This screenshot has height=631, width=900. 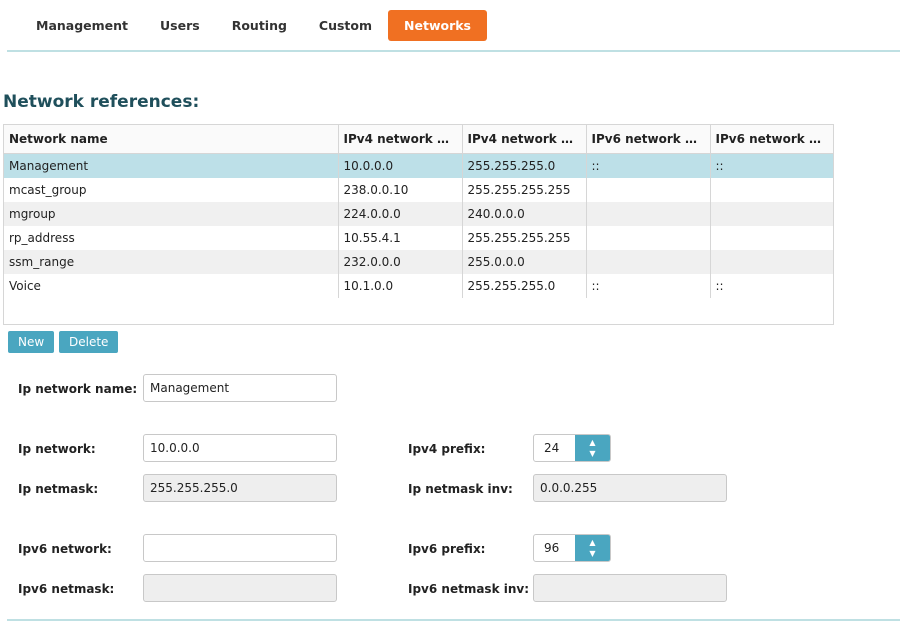 I want to click on ipv6-prefix-value: 96, so click(x=552, y=548).